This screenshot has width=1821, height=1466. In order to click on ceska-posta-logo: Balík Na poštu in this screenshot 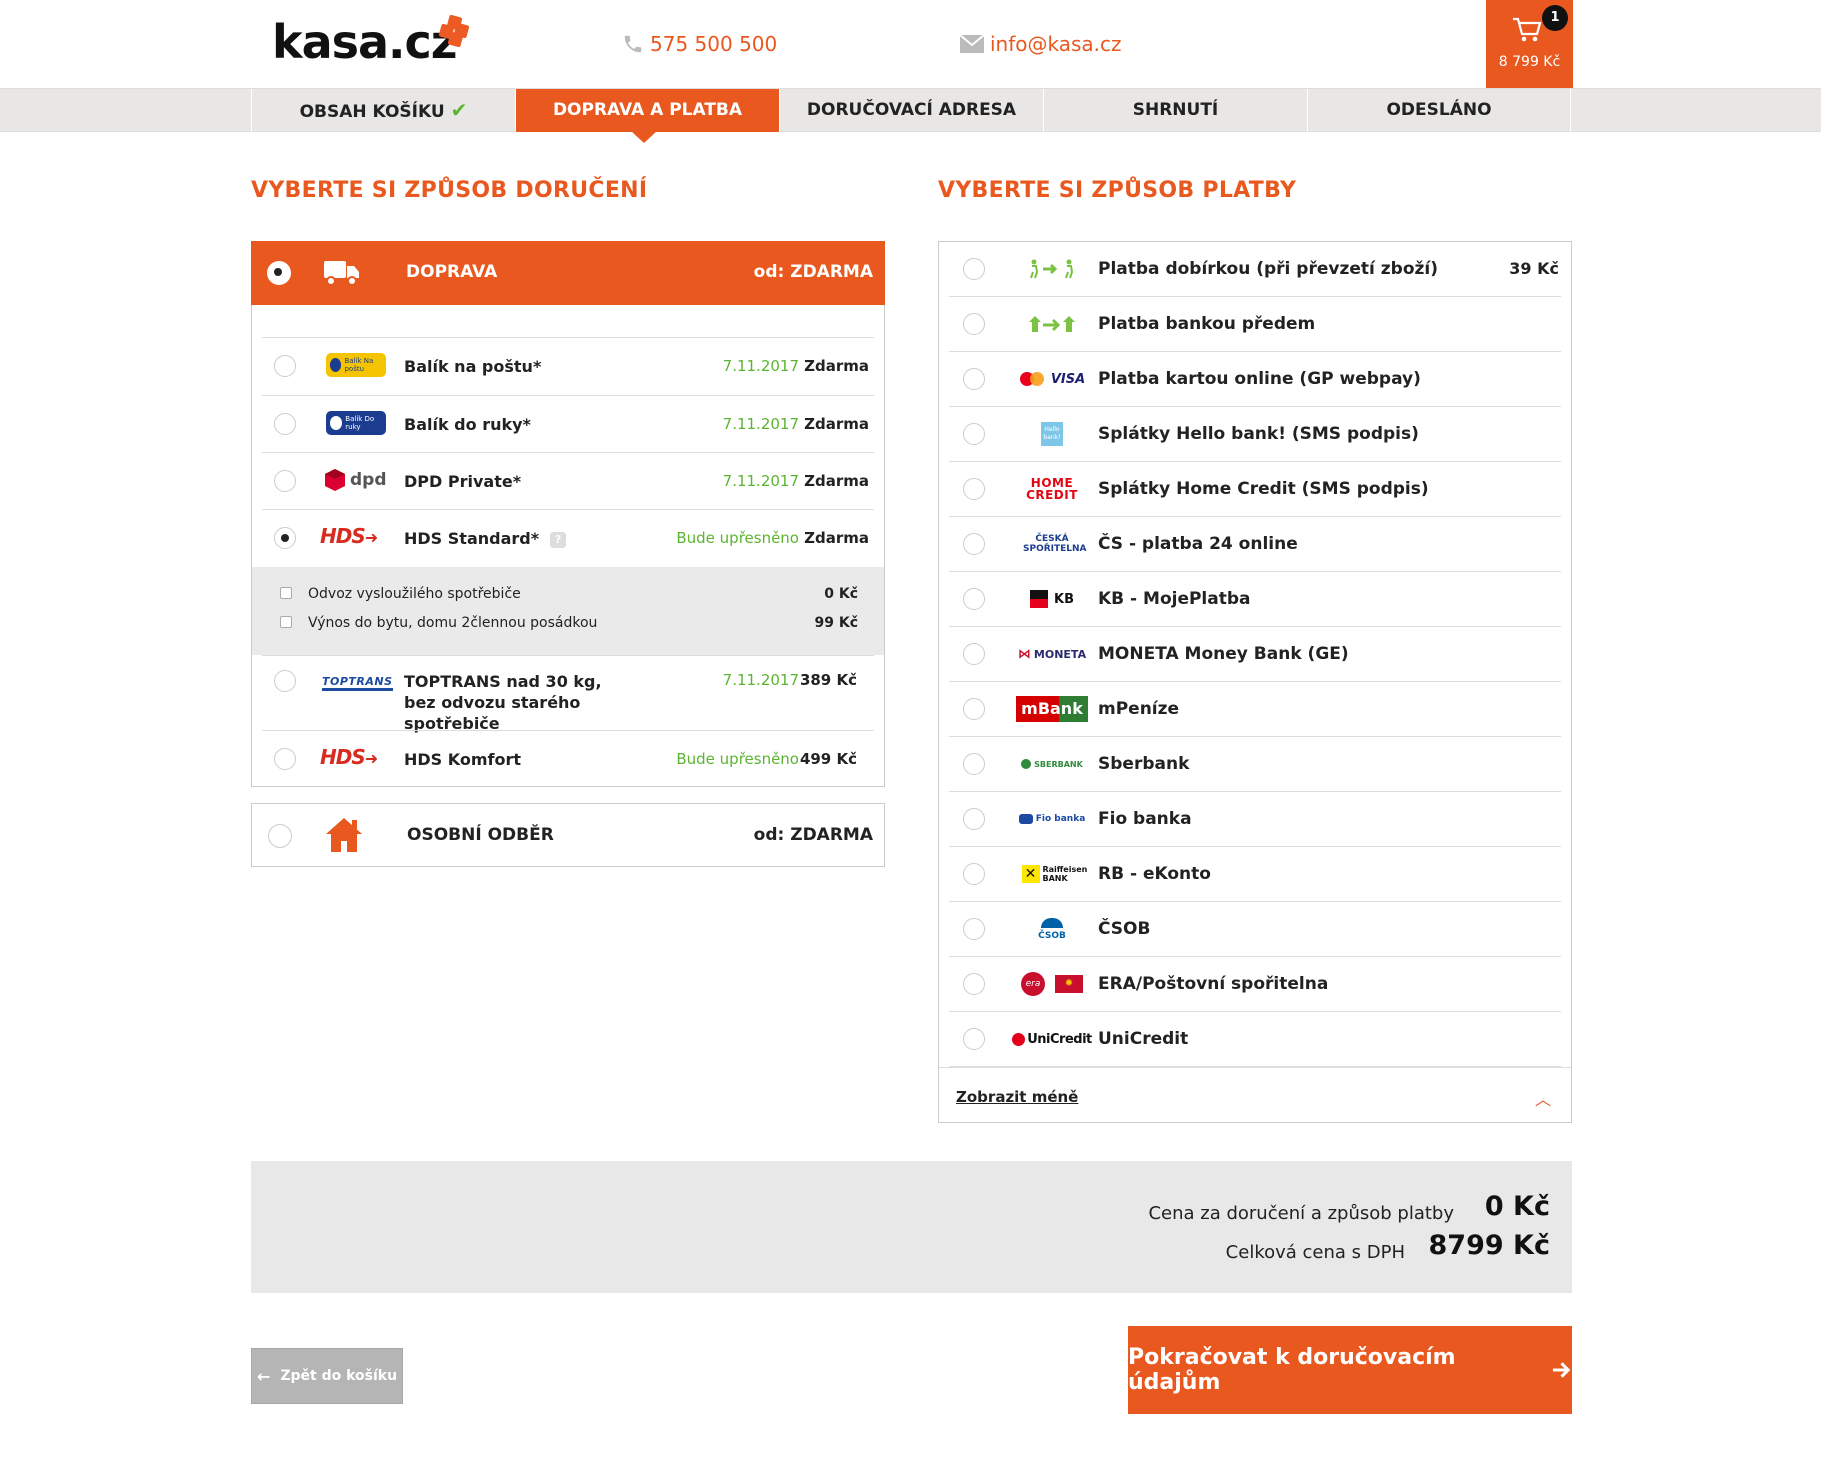, I will do `click(356, 365)`.